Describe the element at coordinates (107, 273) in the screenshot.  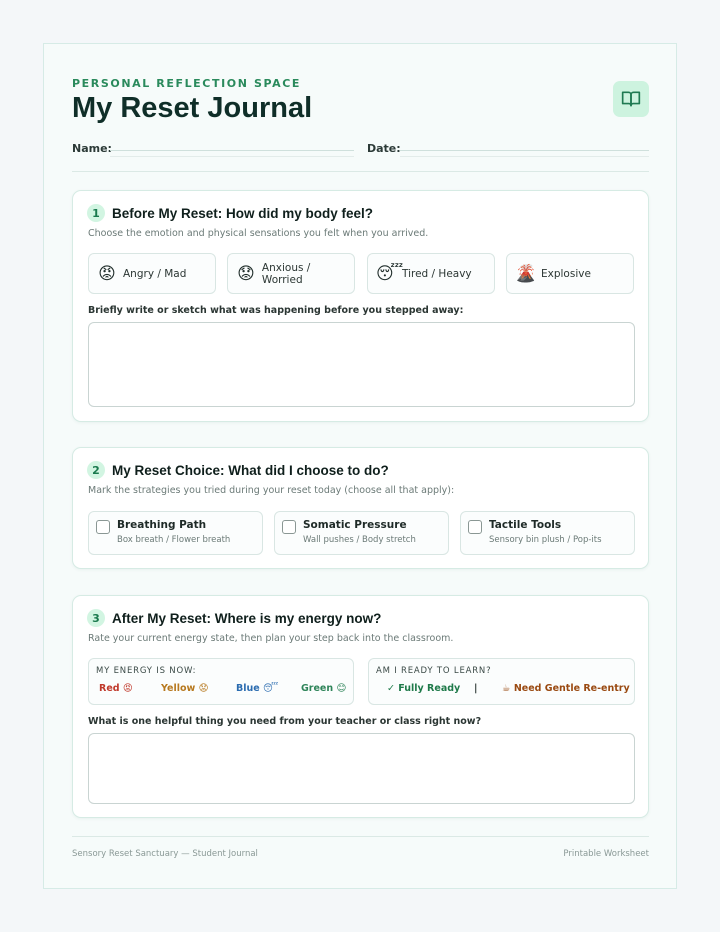
I see `angry-face-icon: 😡` at that location.